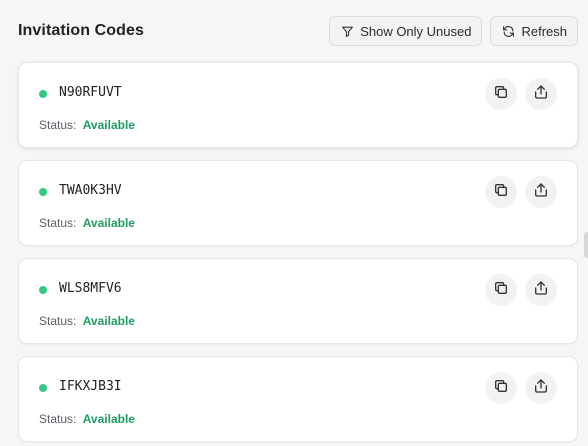 This screenshot has width=588, height=446. What do you see at coordinates (90, 92) in the screenshot?
I see `invitation-code: N90RFUVT` at bounding box center [90, 92].